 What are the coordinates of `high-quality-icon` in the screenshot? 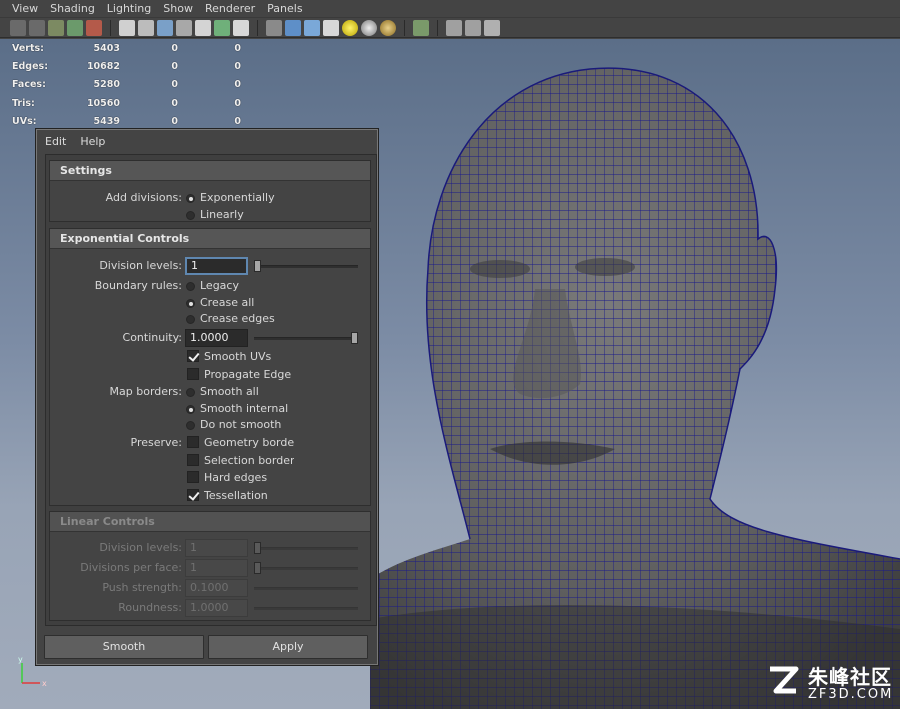 It's located at (388, 27).